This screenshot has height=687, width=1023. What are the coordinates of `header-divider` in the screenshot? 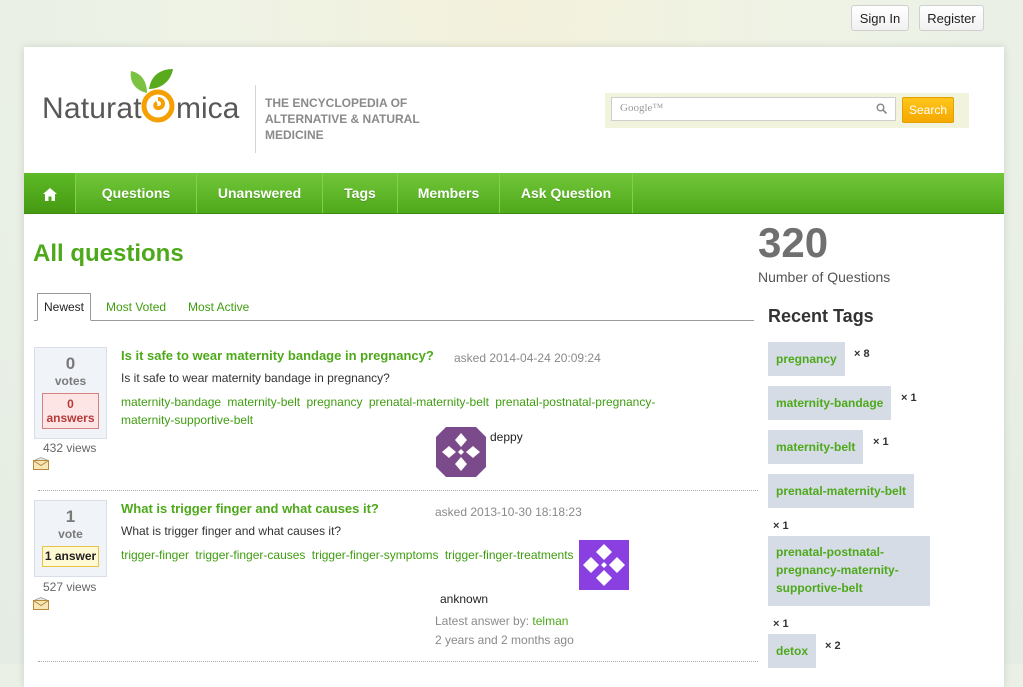 It's located at (255, 119).